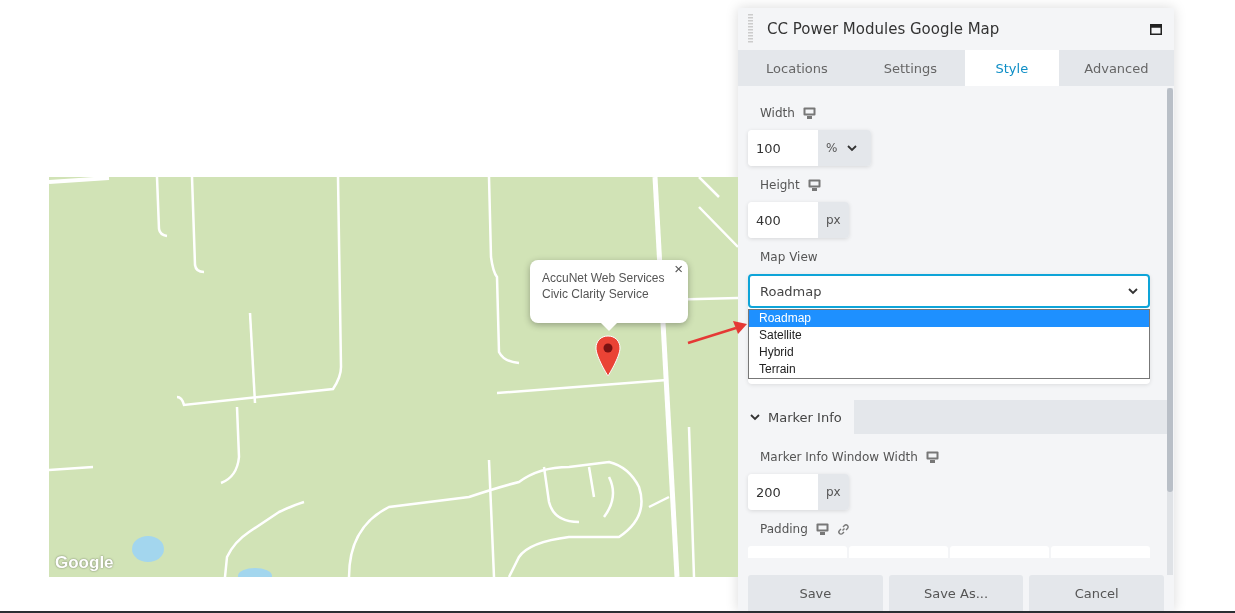 Image resolution: width=1235 pixels, height=613 pixels. Describe the element at coordinates (780, 185) in the screenshot. I see `field-label: Height` at that location.